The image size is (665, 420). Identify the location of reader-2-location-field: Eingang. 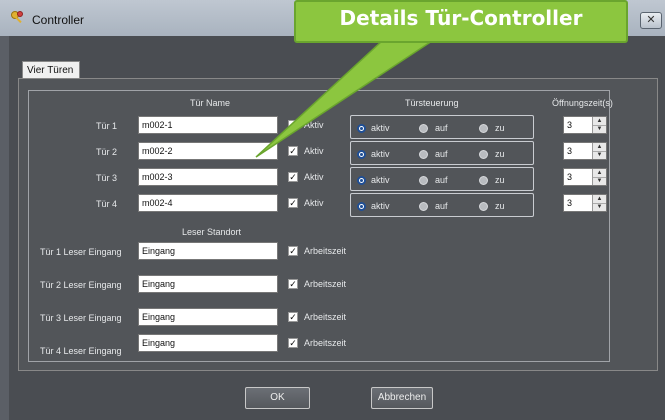
(208, 284).